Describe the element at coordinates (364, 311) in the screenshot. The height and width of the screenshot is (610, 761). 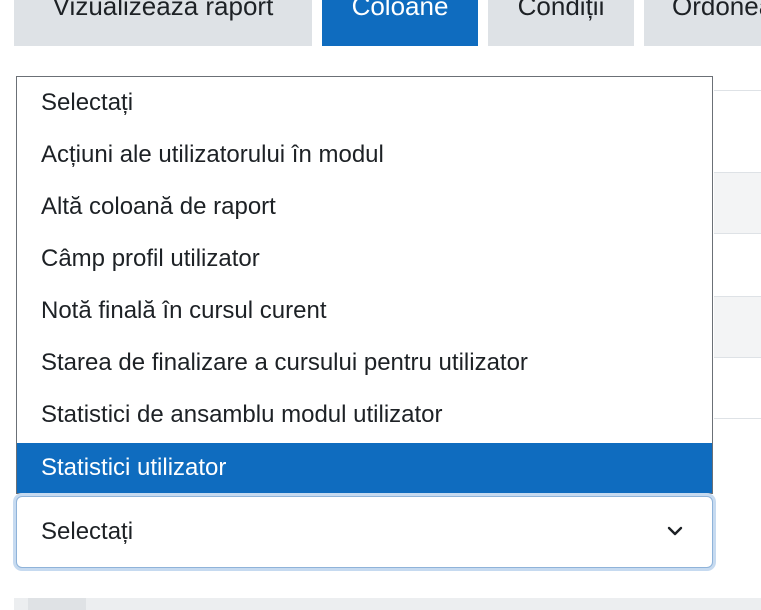
I see `dropdown-option: Notă finală în cursul curent` at that location.